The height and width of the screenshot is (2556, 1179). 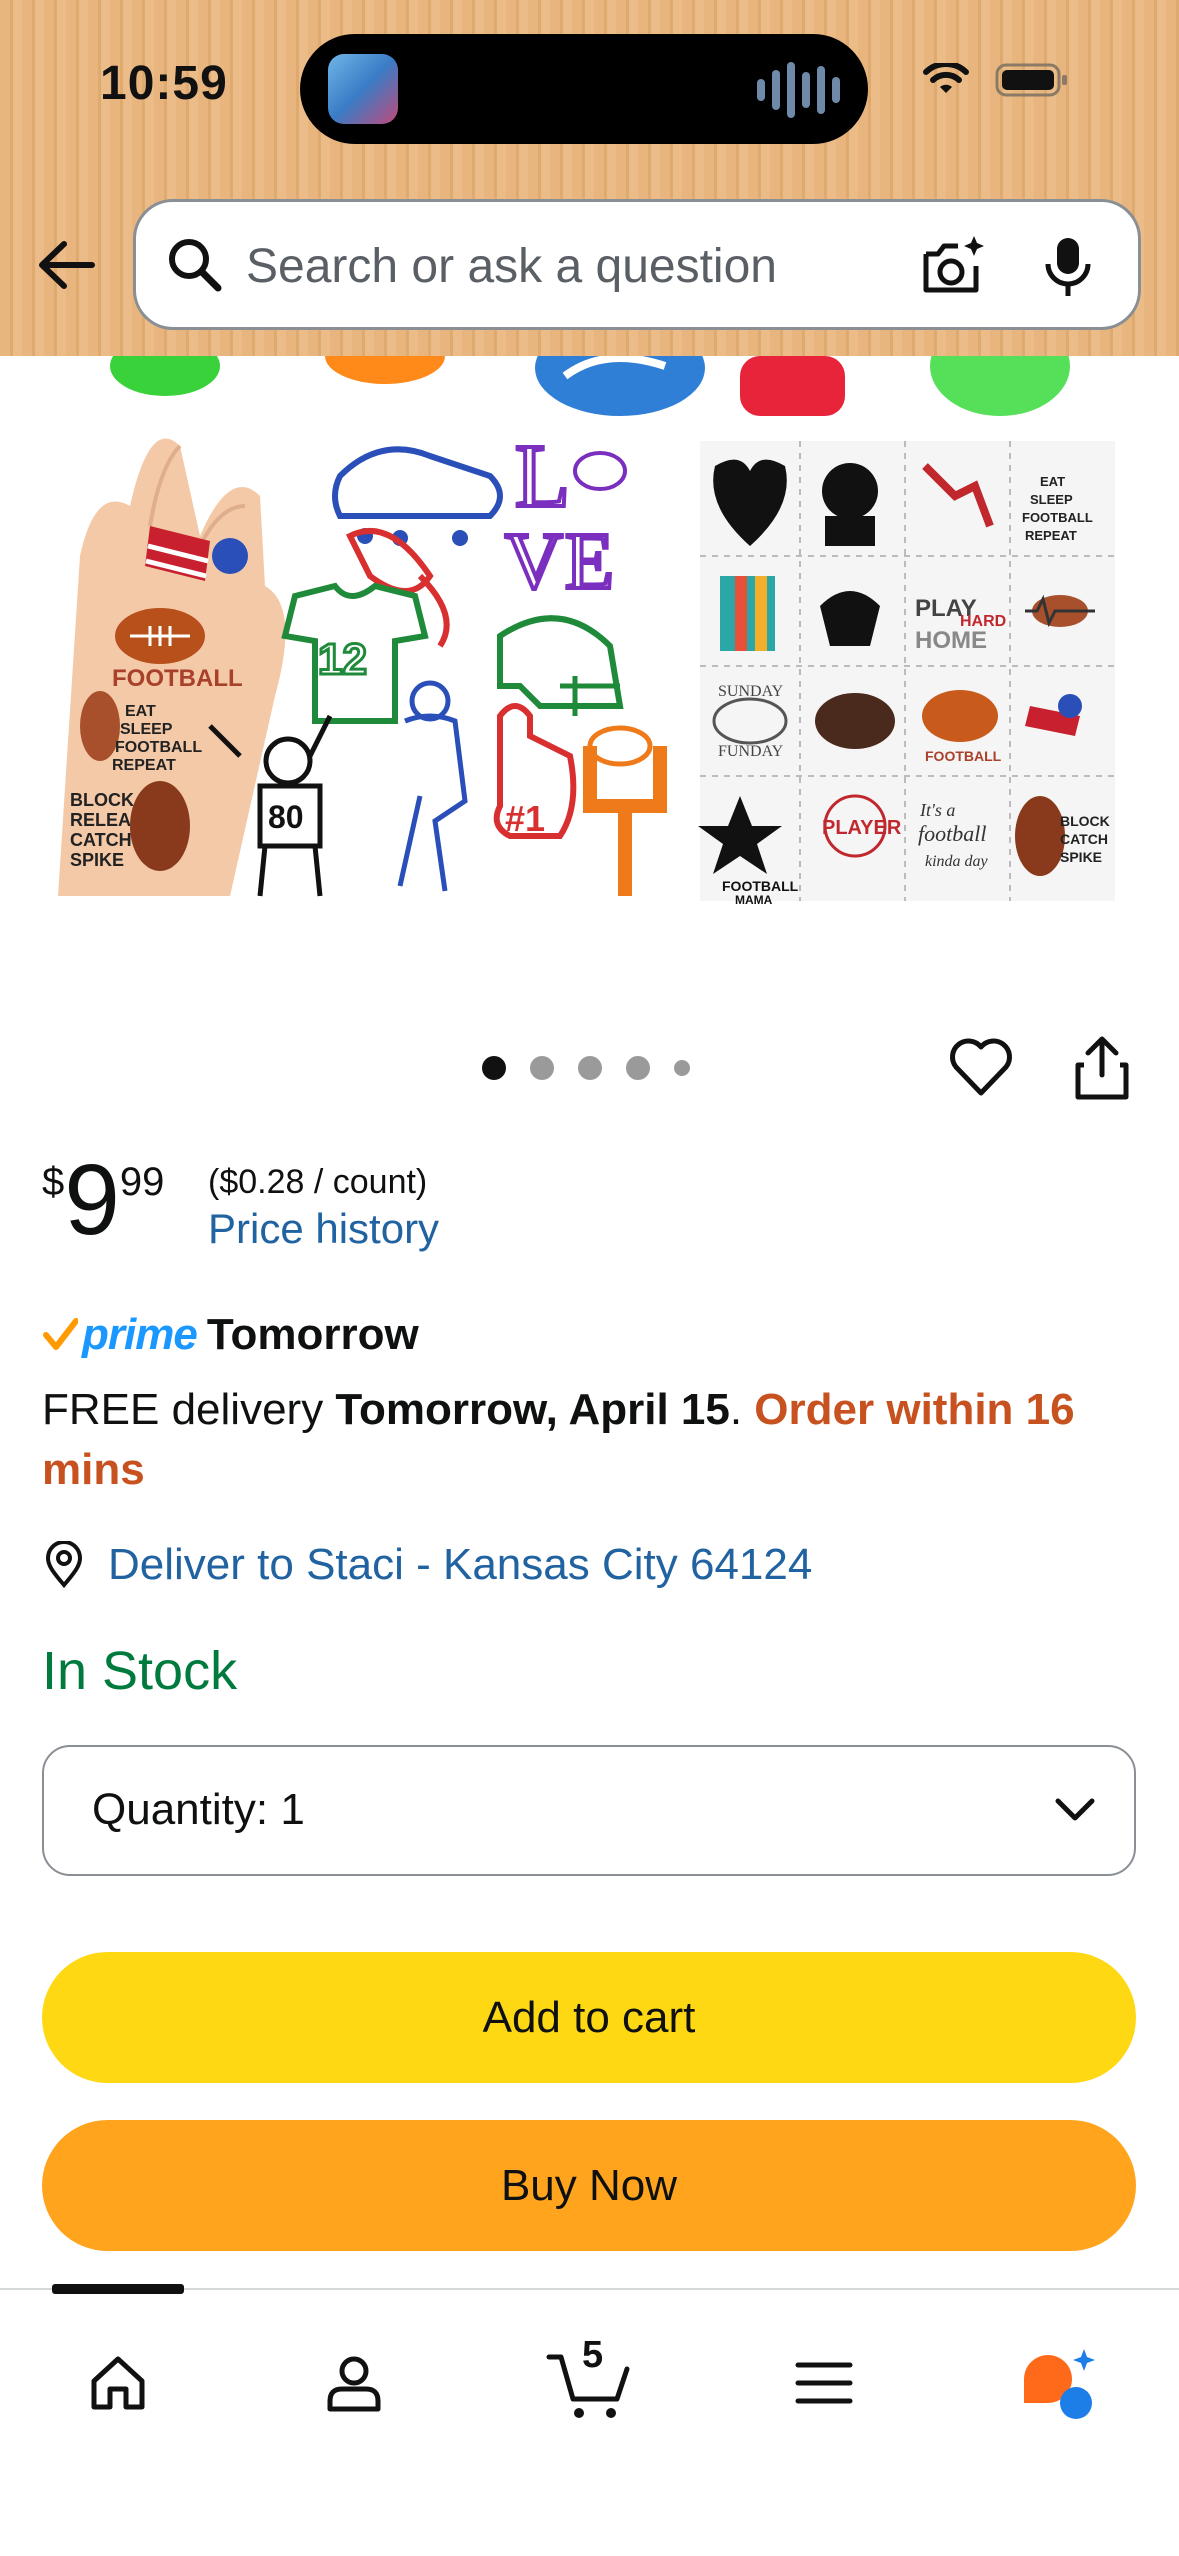 What do you see at coordinates (67, 265) in the screenshot?
I see `back-arrow-icon` at bounding box center [67, 265].